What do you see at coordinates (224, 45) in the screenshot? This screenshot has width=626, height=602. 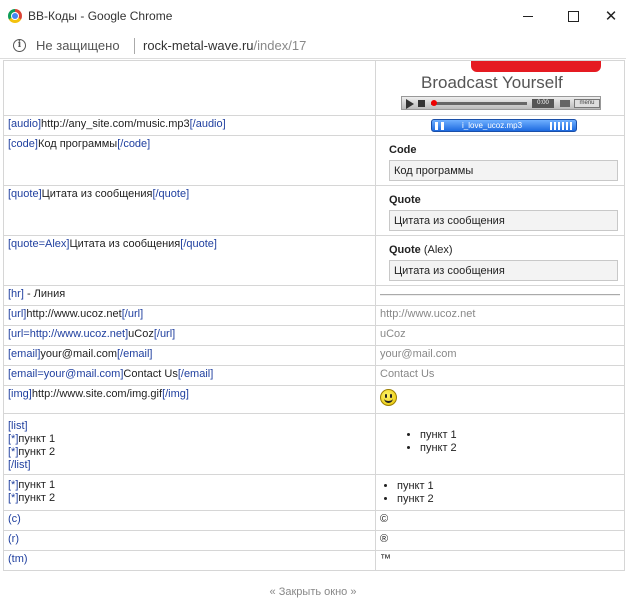 I see `url-field: rock-metal-wave.ru/index/17` at bounding box center [224, 45].